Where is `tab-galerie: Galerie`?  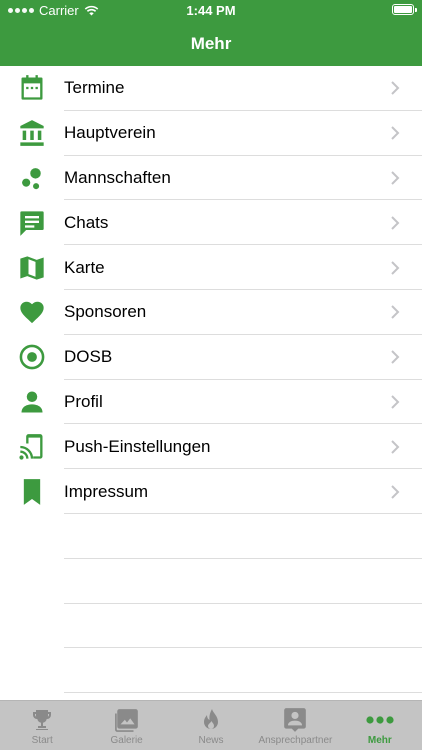 tab-galerie: Galerie is located at coordinates (126, 725).